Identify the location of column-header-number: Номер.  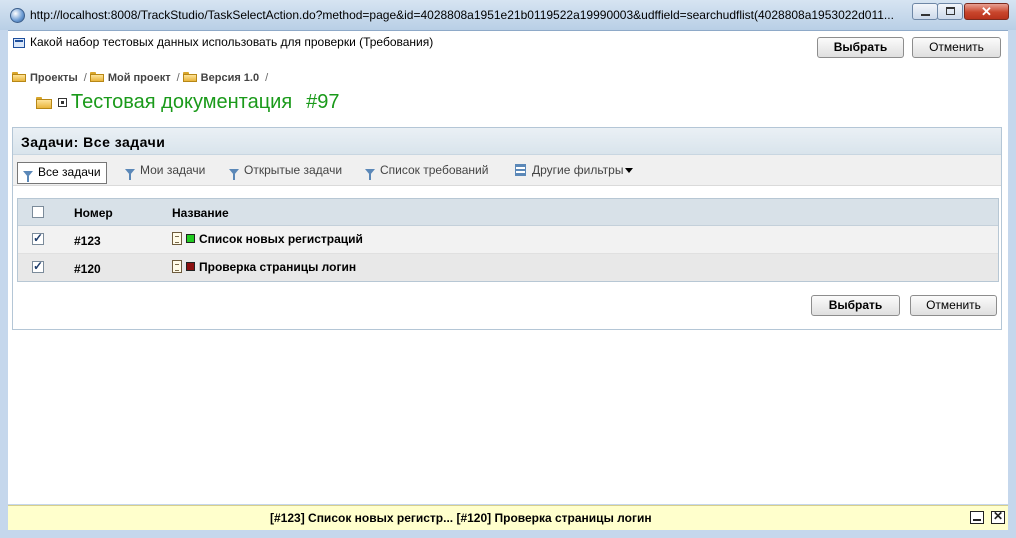
(93, 213).